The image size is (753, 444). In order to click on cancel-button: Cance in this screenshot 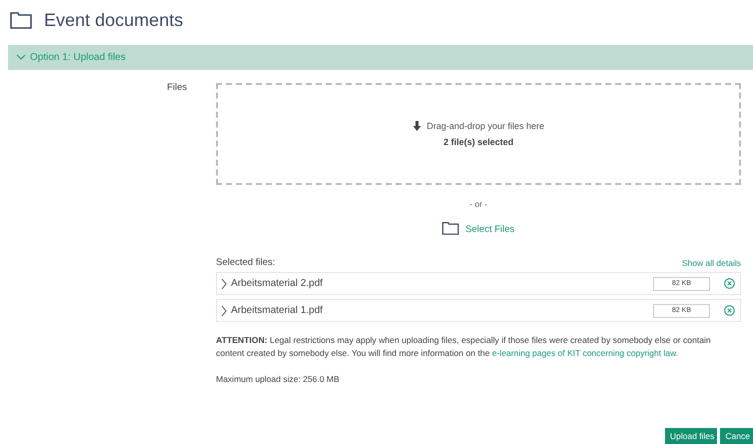, I will do `click(736, 436)`.